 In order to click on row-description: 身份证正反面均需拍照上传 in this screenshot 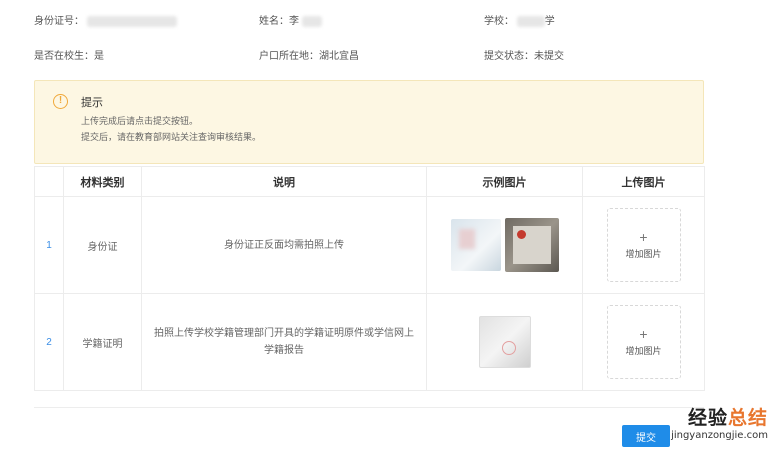, I will do `click(284, 245)`.